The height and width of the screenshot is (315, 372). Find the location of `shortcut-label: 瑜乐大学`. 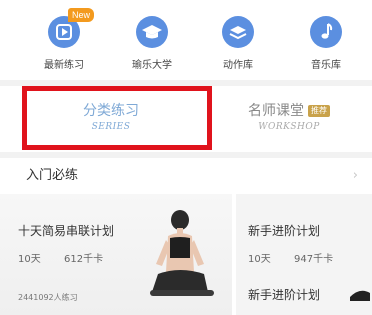

shortcut-label: 瑜乐大学 is located at coordinates (152, 65).